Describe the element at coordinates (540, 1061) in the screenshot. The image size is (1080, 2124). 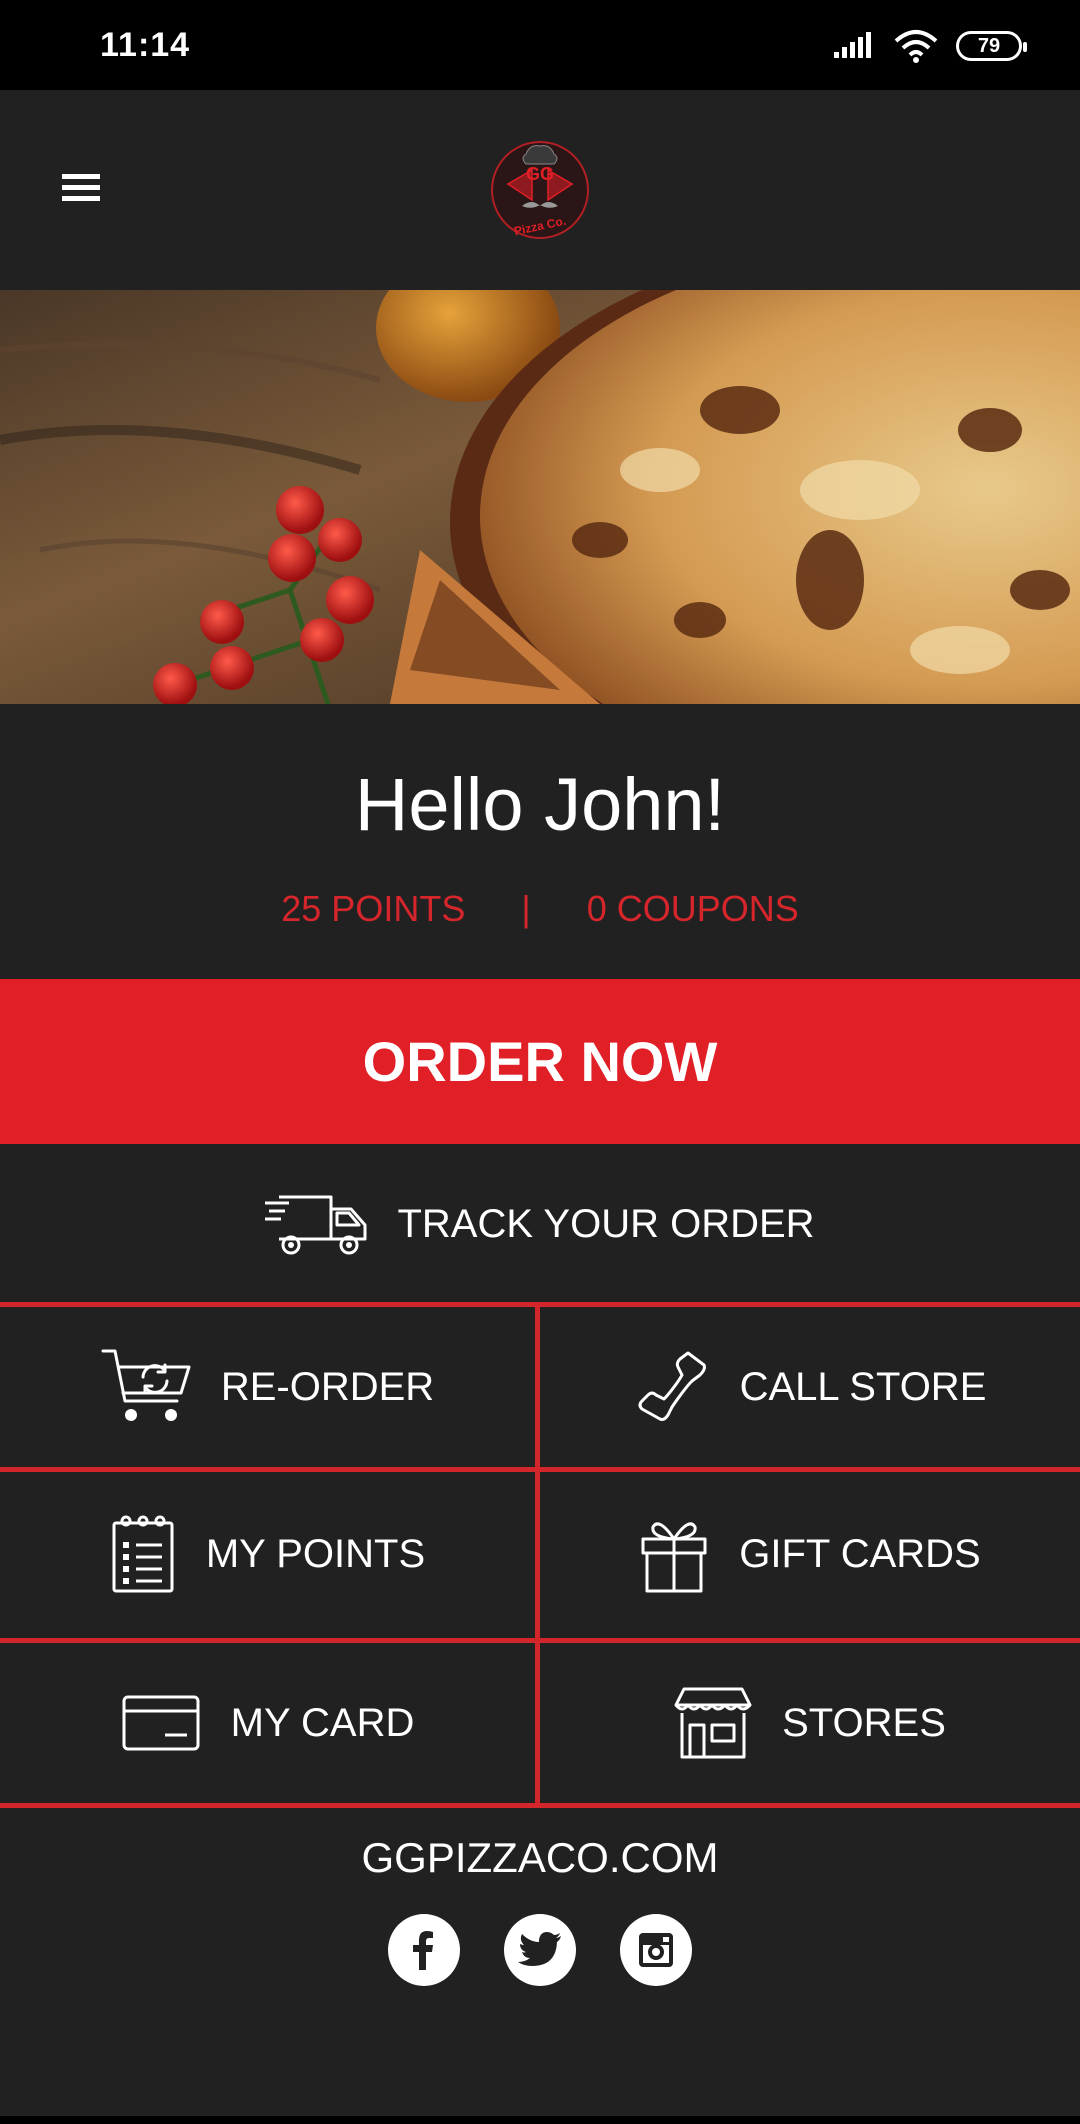
I see `order-now-button: ORDER NOW` at that location.